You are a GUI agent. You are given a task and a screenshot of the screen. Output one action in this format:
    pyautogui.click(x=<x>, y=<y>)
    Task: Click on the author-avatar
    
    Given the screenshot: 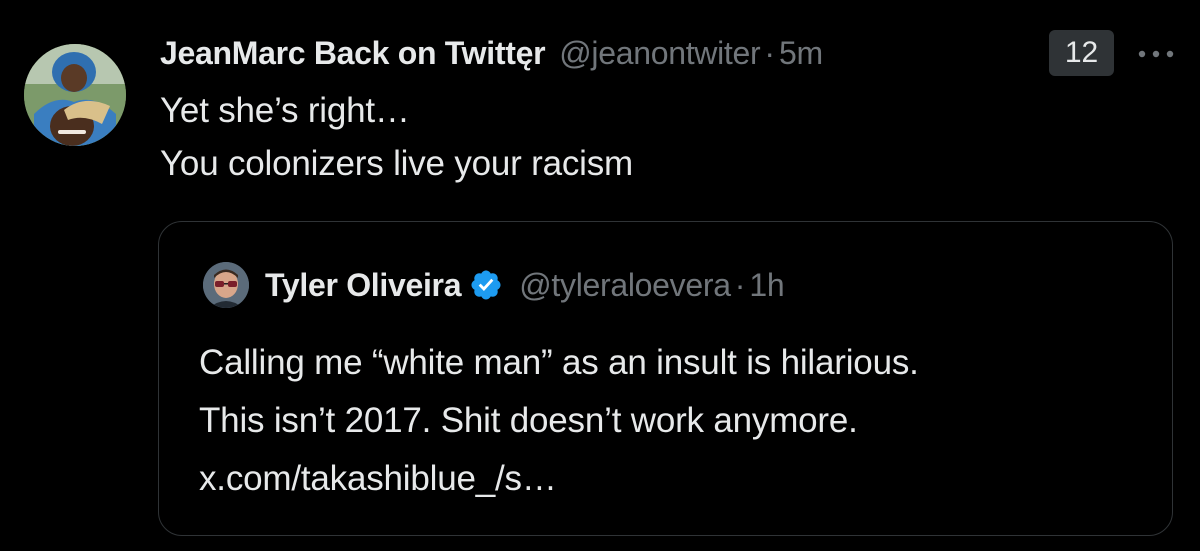 What is the action you would take?
    pyautogui.click(x=75, y=95)
    